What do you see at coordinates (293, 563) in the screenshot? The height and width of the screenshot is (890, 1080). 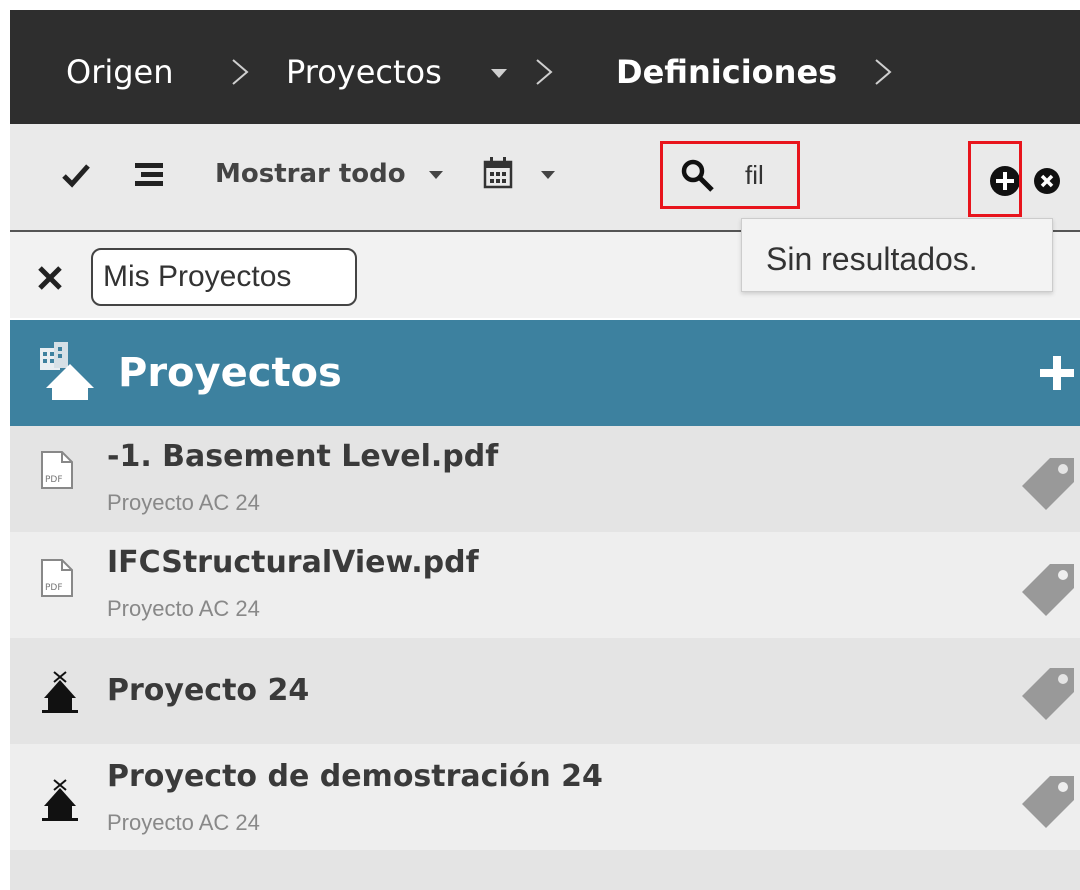 I see `item-title: IFCStructuralView.pdf` at bounding box center [293, 563].